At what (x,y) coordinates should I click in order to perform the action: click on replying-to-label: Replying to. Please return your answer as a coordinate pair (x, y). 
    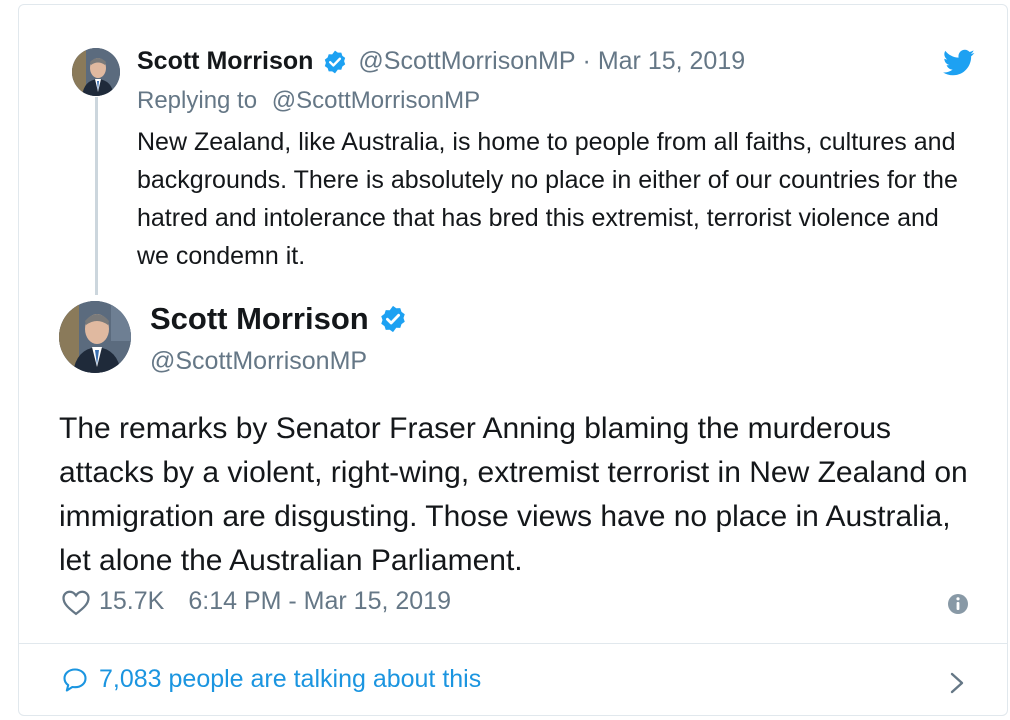
    Looking at the image, I should click on (197, 100).